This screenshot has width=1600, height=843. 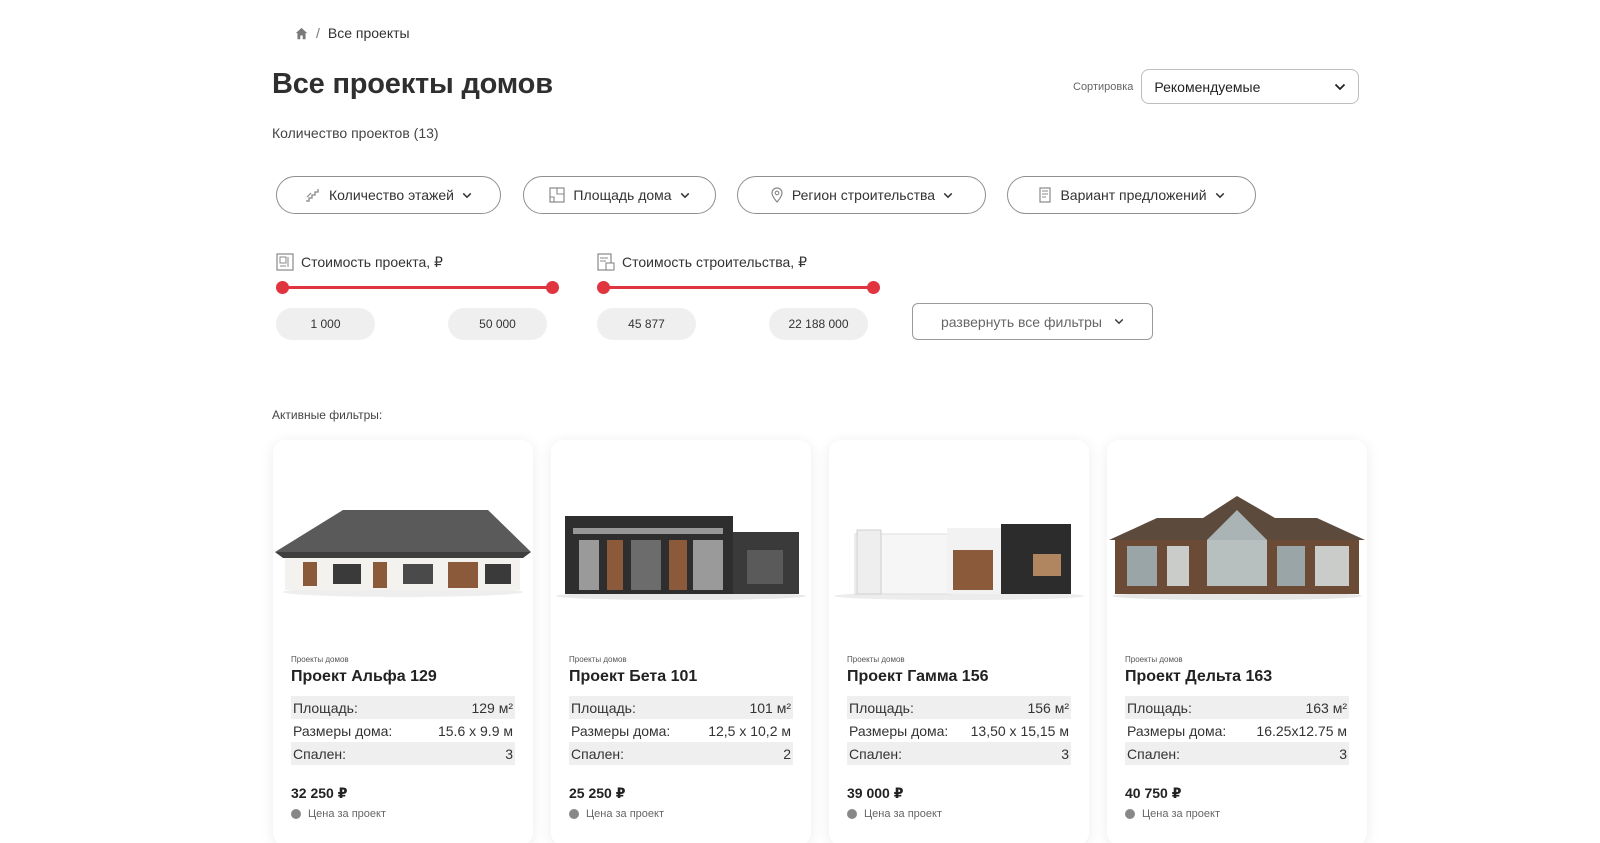 I want to click on spec-row: Спален: 3, so click(x=403, y=753).